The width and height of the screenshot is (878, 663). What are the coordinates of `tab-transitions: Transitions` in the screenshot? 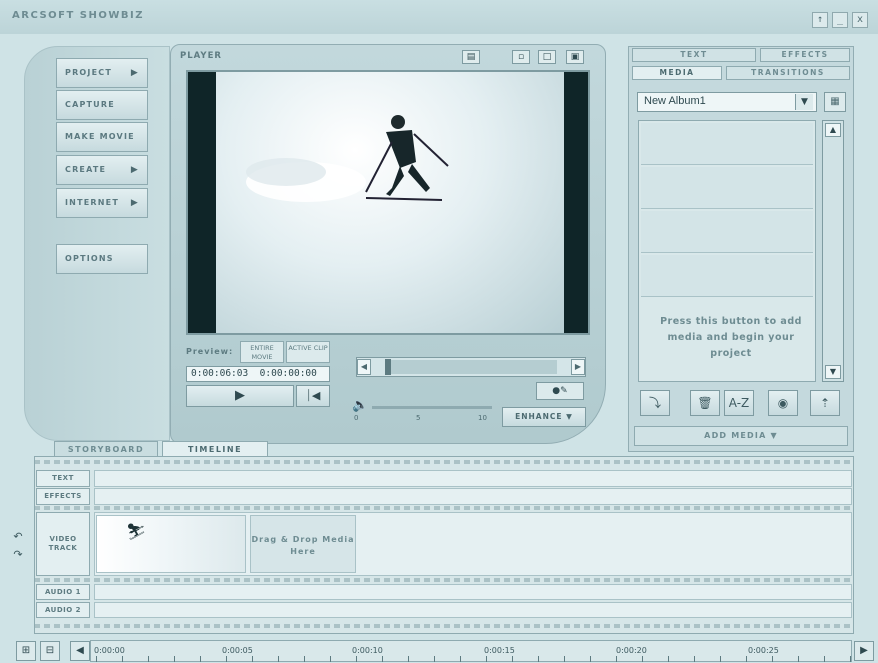 It's located at (788, 73).